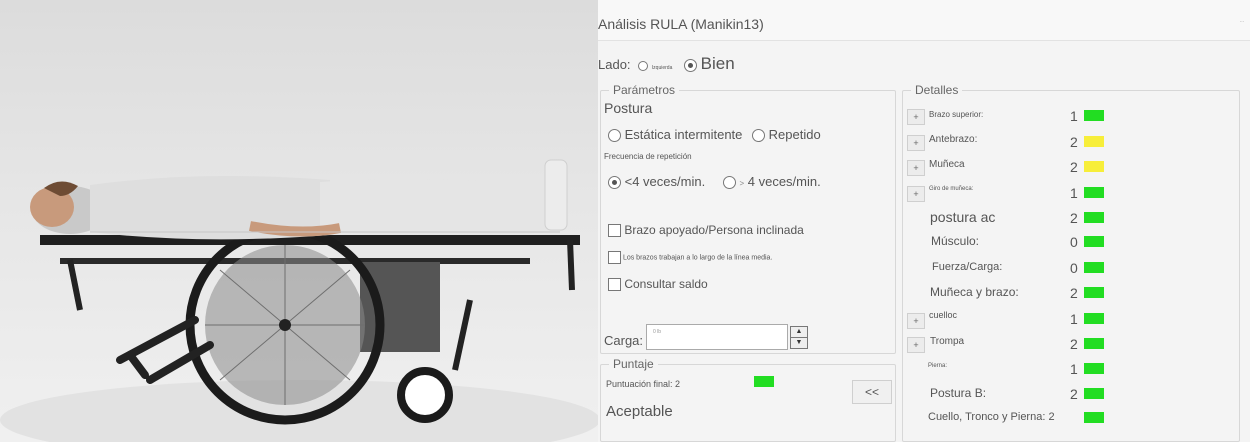 This screenshot has height=442, width=1250. Describe the element at coordinates (714, 182) in the screenshot. I see `freq-options: <4 veces/min. > 4 veces/min.` at that location.